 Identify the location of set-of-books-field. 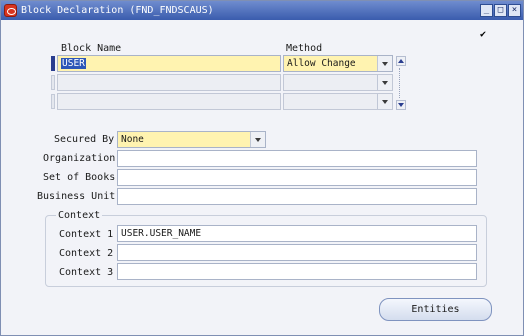
(297, 177).